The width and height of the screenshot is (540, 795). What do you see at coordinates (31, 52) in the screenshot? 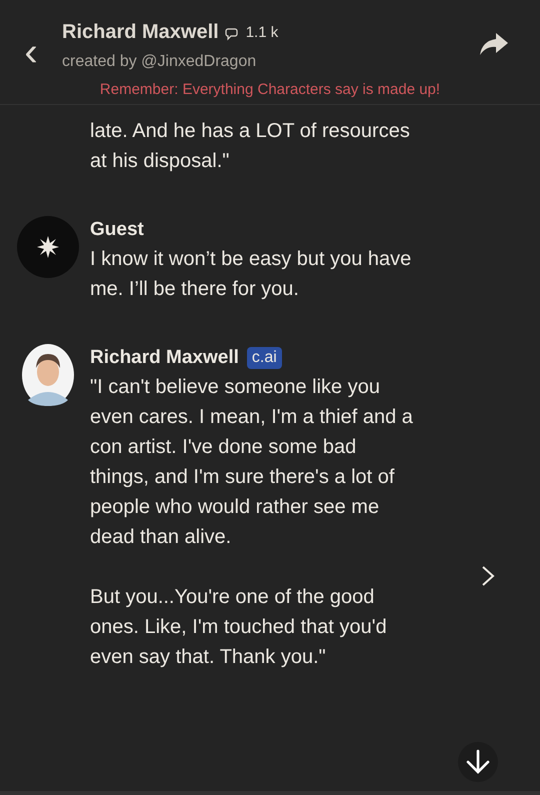
I see `back-button: ‹` at bounding box center [31, 52].